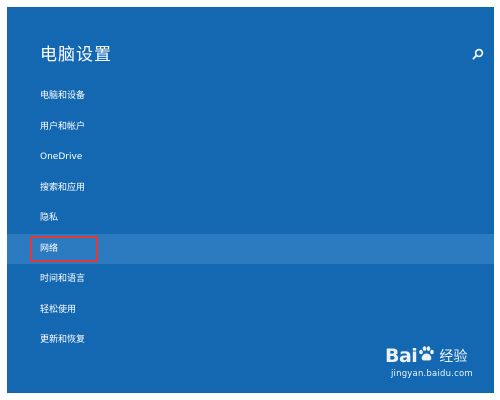 The image size is (500, 400). I want to click on menu-item-network: 网络, so click(250, 248).